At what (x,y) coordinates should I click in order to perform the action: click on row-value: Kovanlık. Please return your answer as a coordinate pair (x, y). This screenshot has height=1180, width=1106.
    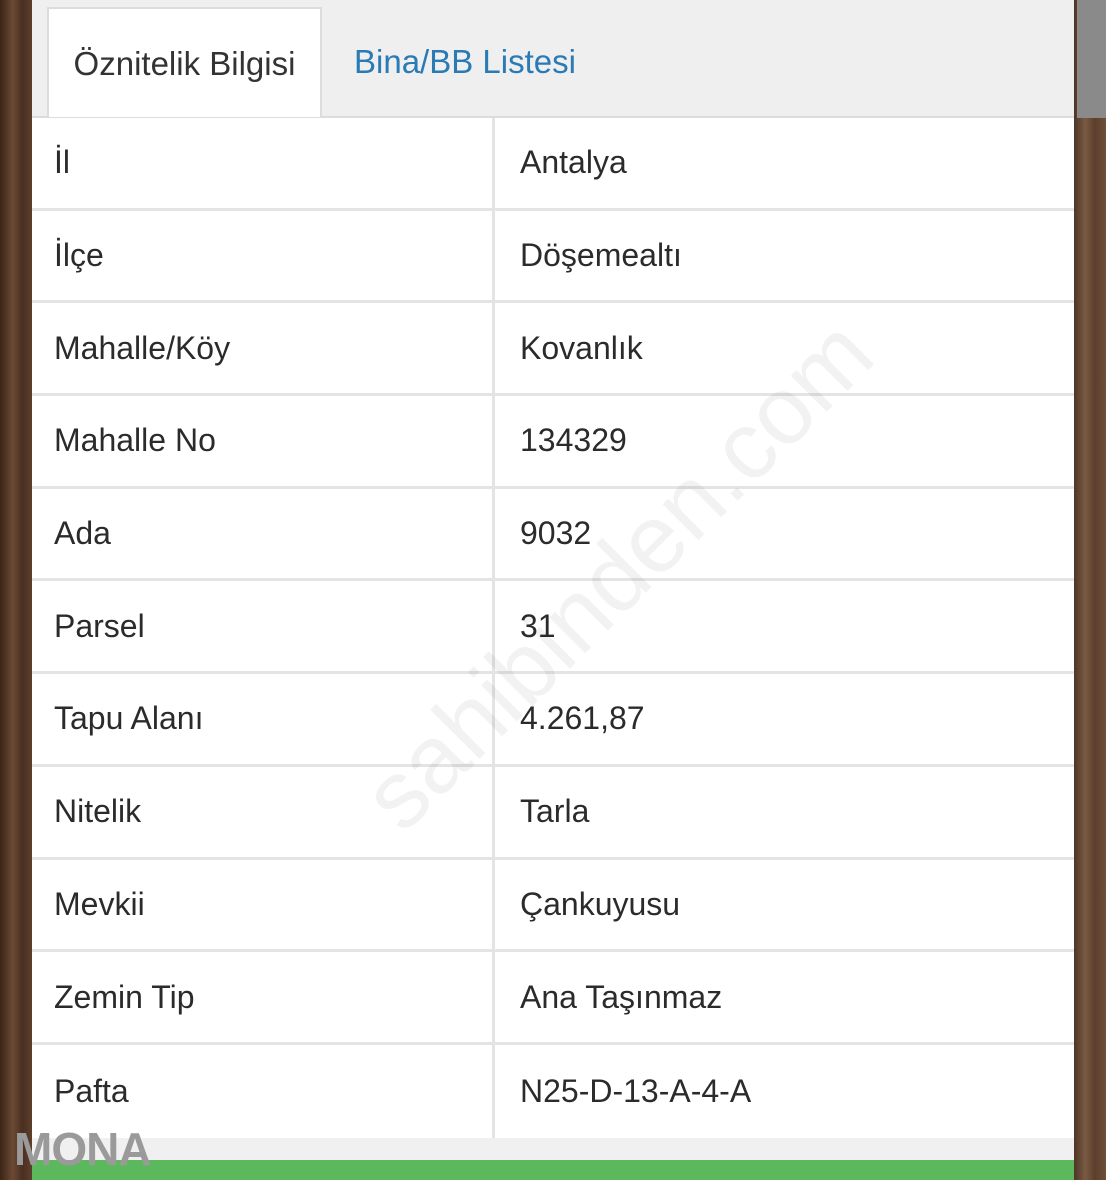
    Looking at the image, I should click on (581, 347).